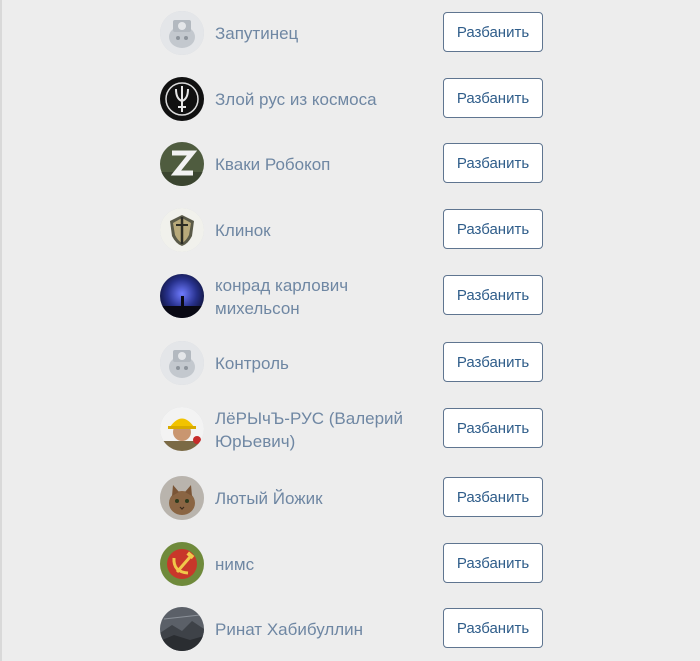  Describe the element at coordinates (322, 564) in the screenshot. I see `user-name: нимс` at that location.